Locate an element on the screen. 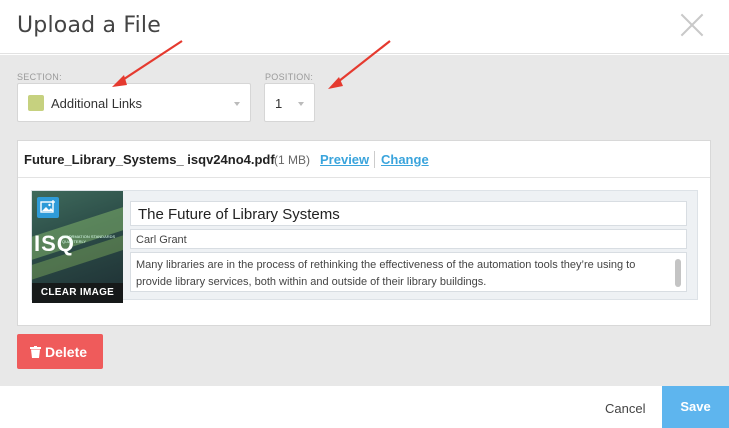 Image resolution: width=729 pixels, height=428 pixels. modal-title: Upload a File is located at coordinates (89, 25).